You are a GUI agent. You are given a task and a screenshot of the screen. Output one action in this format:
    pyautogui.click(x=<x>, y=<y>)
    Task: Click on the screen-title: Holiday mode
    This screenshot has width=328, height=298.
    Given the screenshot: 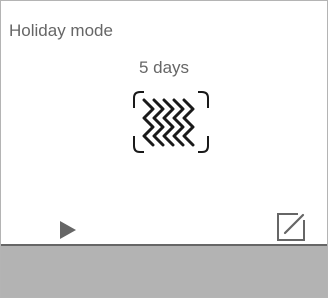 What is the action you would take?
    pyautogui.click(x=61, y=30)
    